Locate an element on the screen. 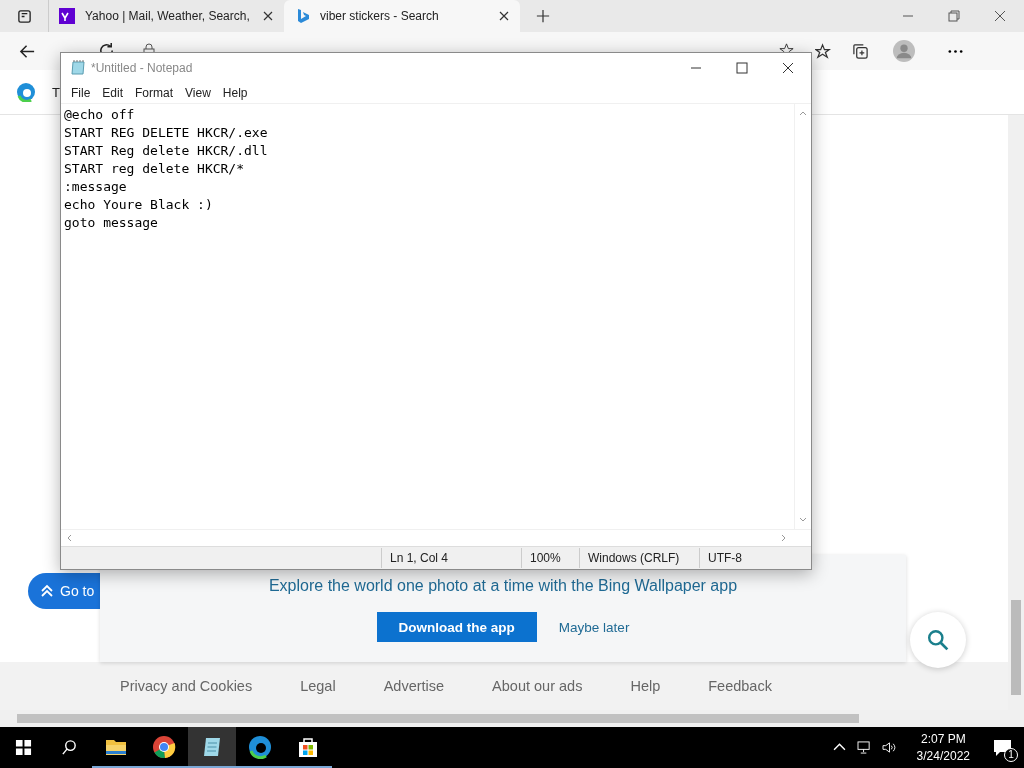 Image resolution: width=1024 pixels, height=768 pixels. menu-item: Help is located at coordinates (235, 93).